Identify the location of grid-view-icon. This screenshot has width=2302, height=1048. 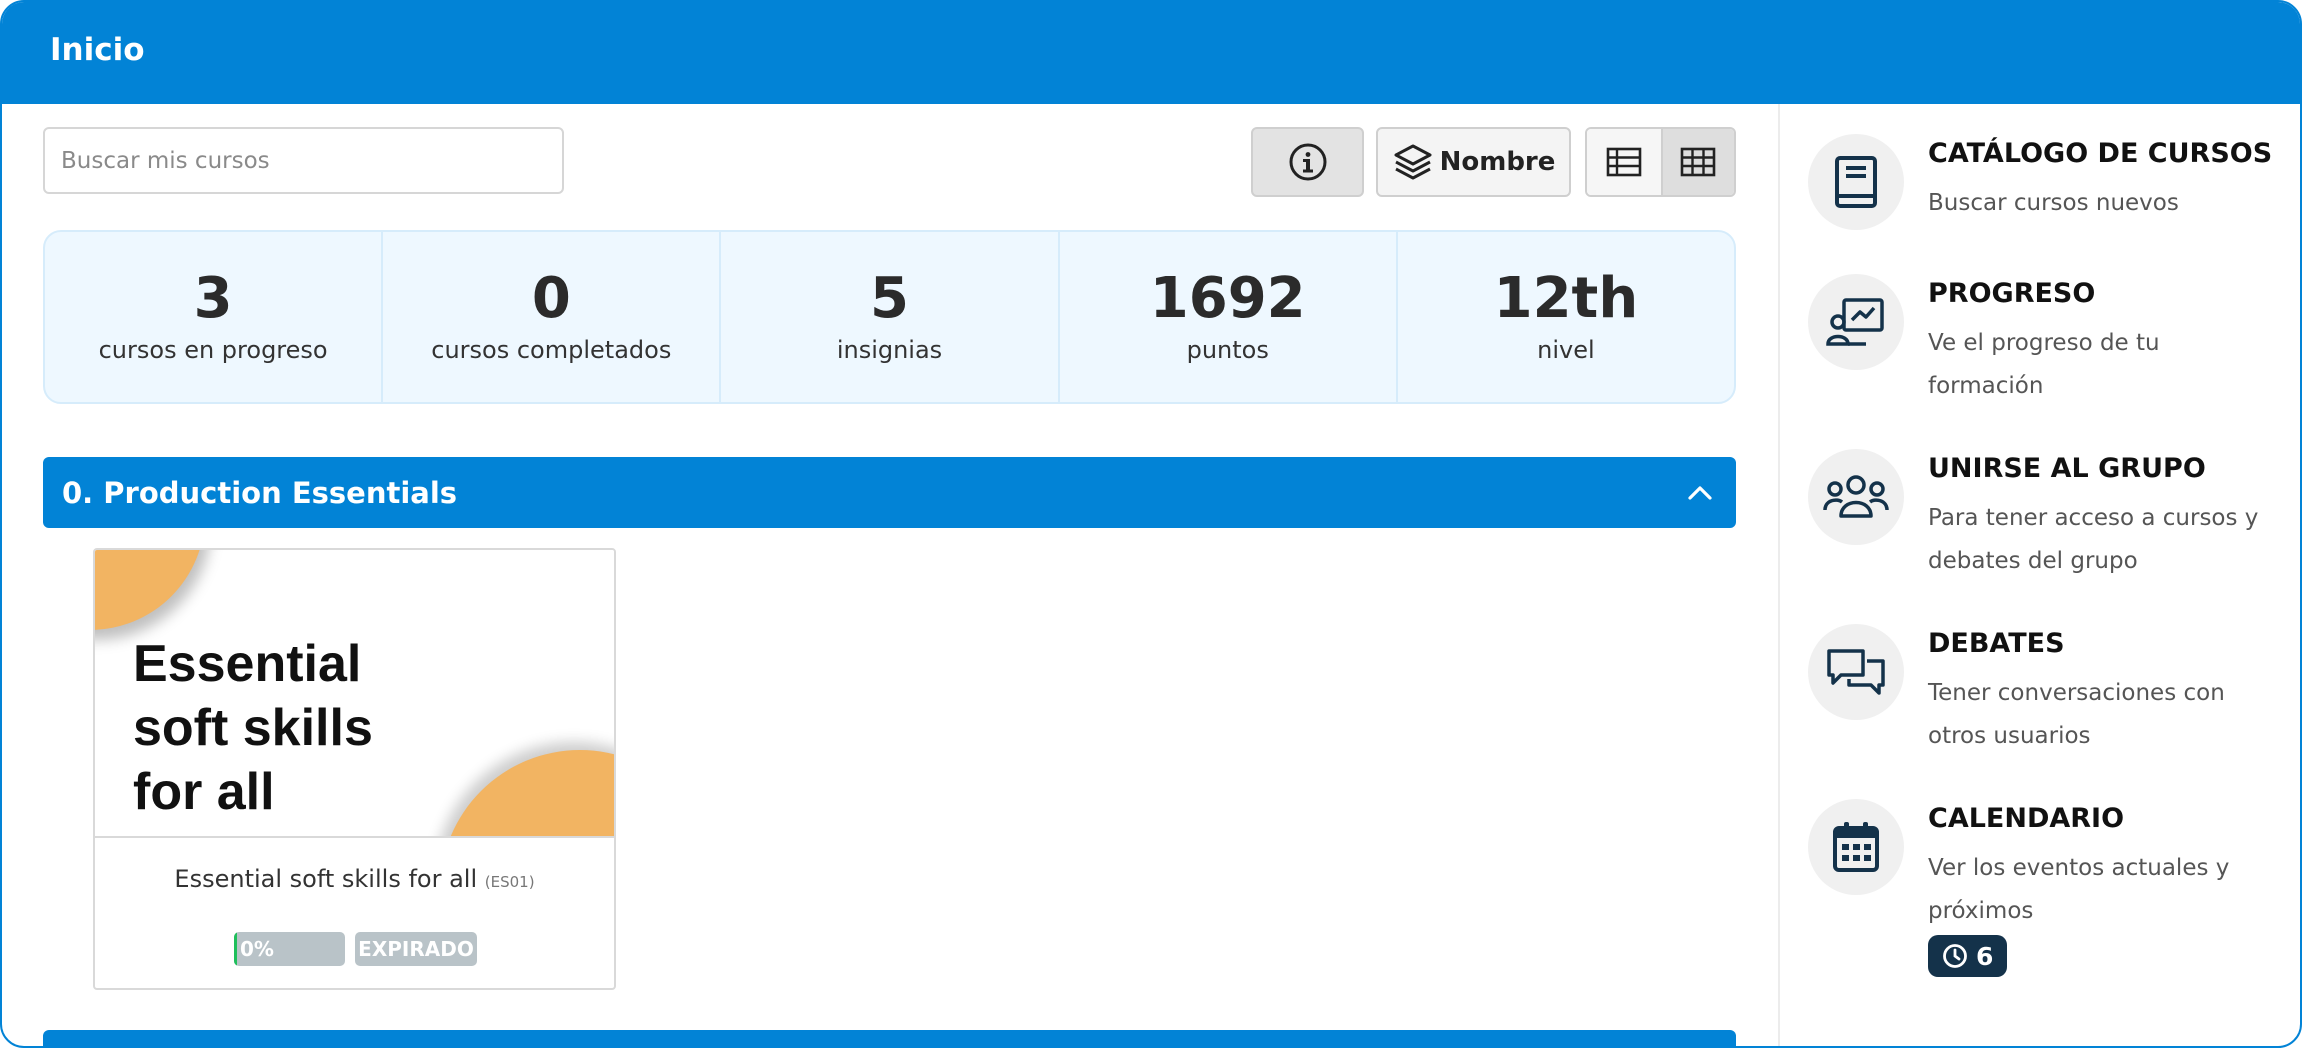
(1698, 162).